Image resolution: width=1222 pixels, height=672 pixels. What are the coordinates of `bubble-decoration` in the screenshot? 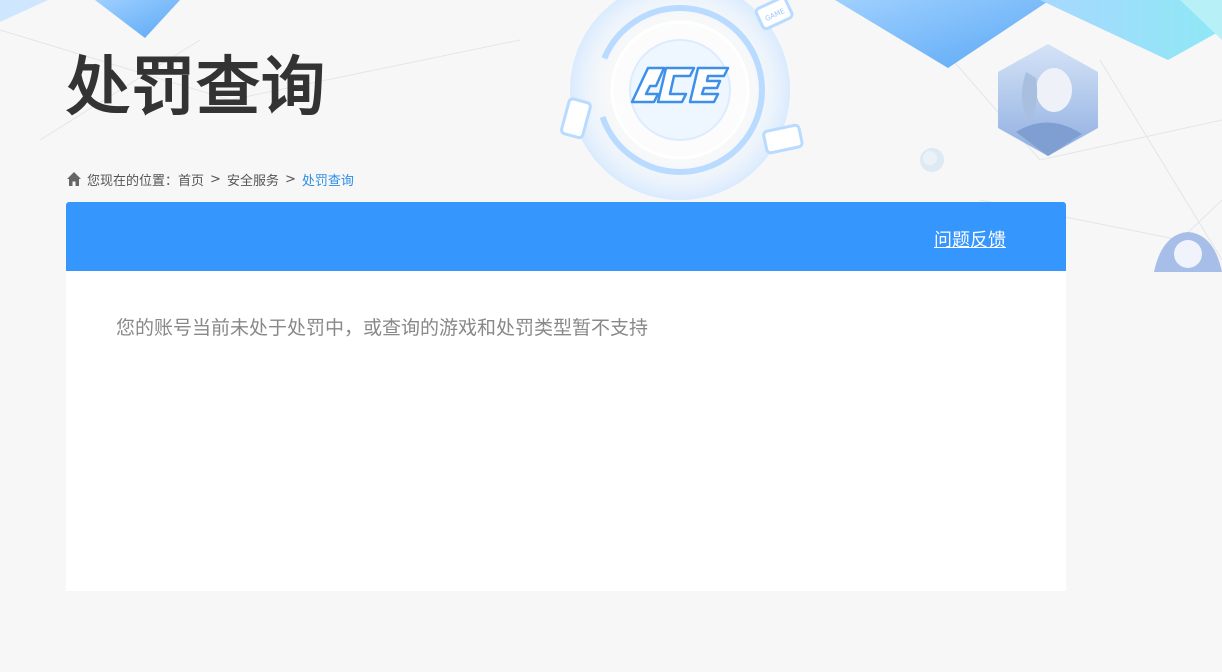 It's located at (932, 160).